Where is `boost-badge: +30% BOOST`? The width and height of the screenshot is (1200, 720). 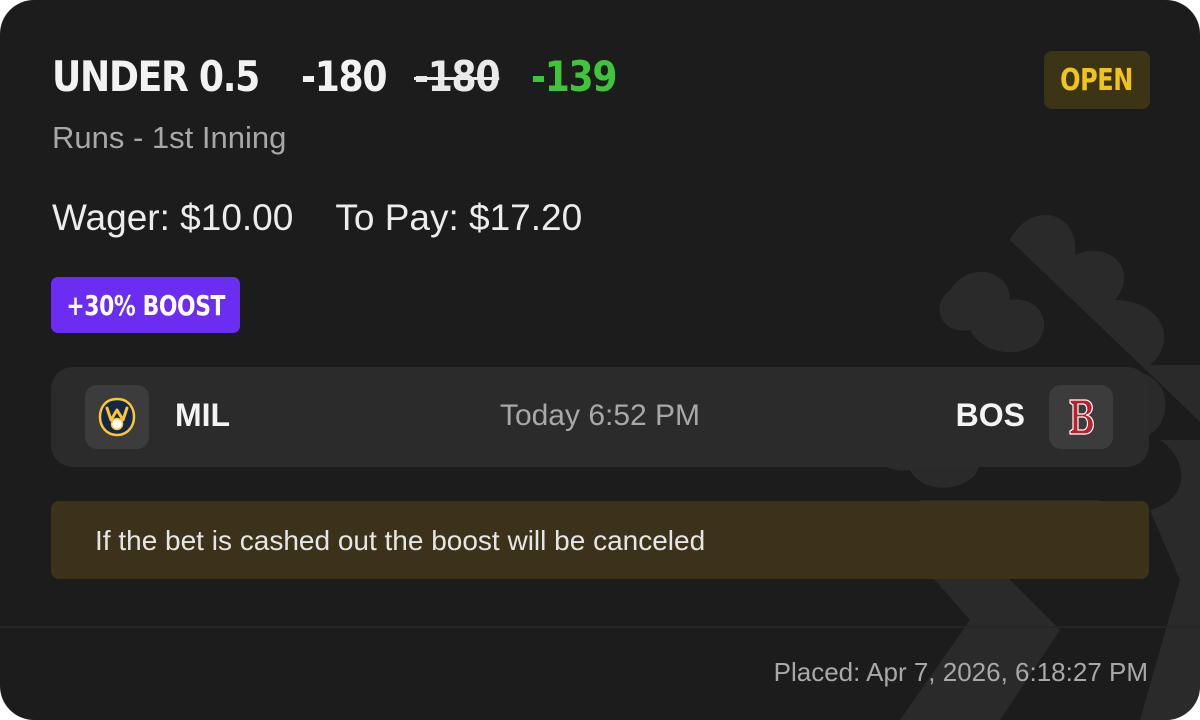
boost-badge: +30% BOOST is located at coordinates (145, 305).